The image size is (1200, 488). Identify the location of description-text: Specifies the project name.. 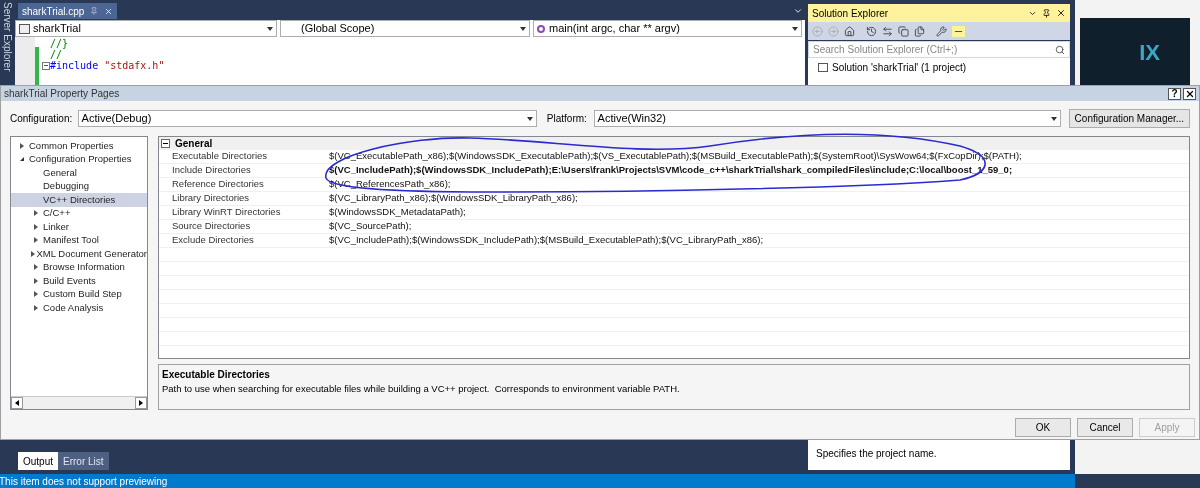
(876, 453).